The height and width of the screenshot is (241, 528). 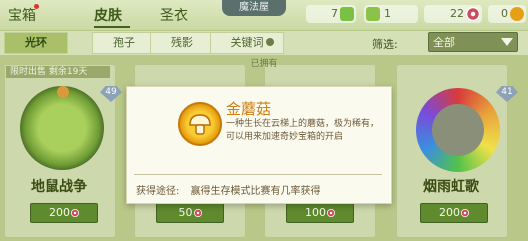 What do you see at coordinates (373, 14) in the screenshot?
I see `ticket-icon` at bounding box center [373, 14].